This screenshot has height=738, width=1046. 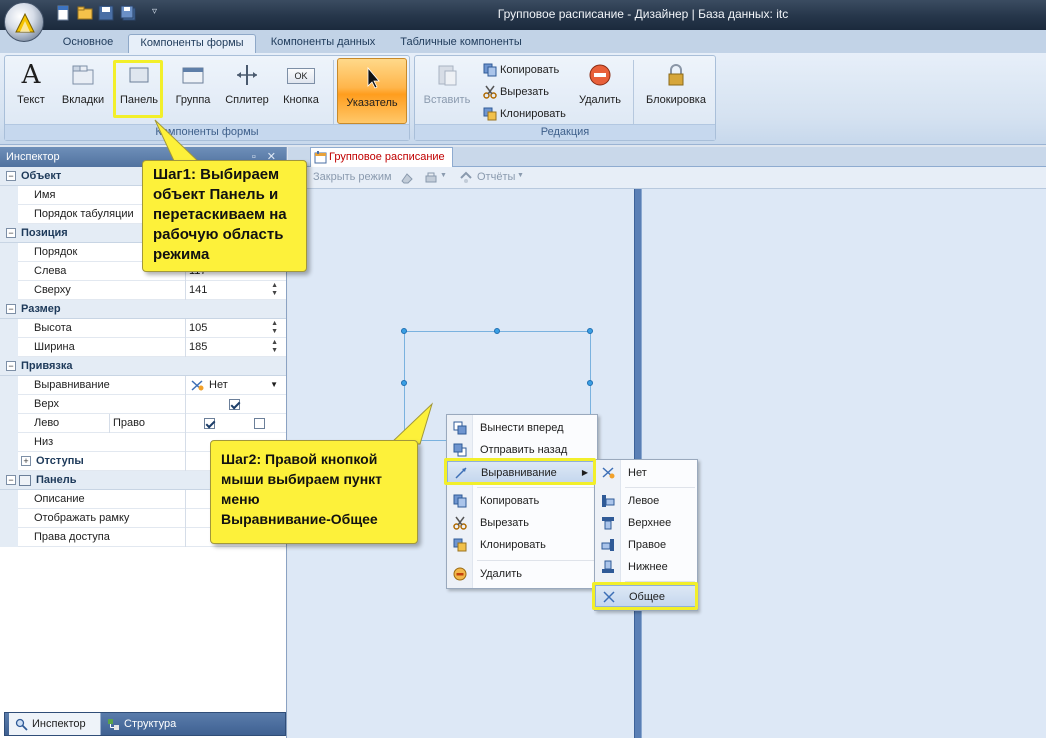 I want to click on property-name: Отступы, so click(x=60, y=461).